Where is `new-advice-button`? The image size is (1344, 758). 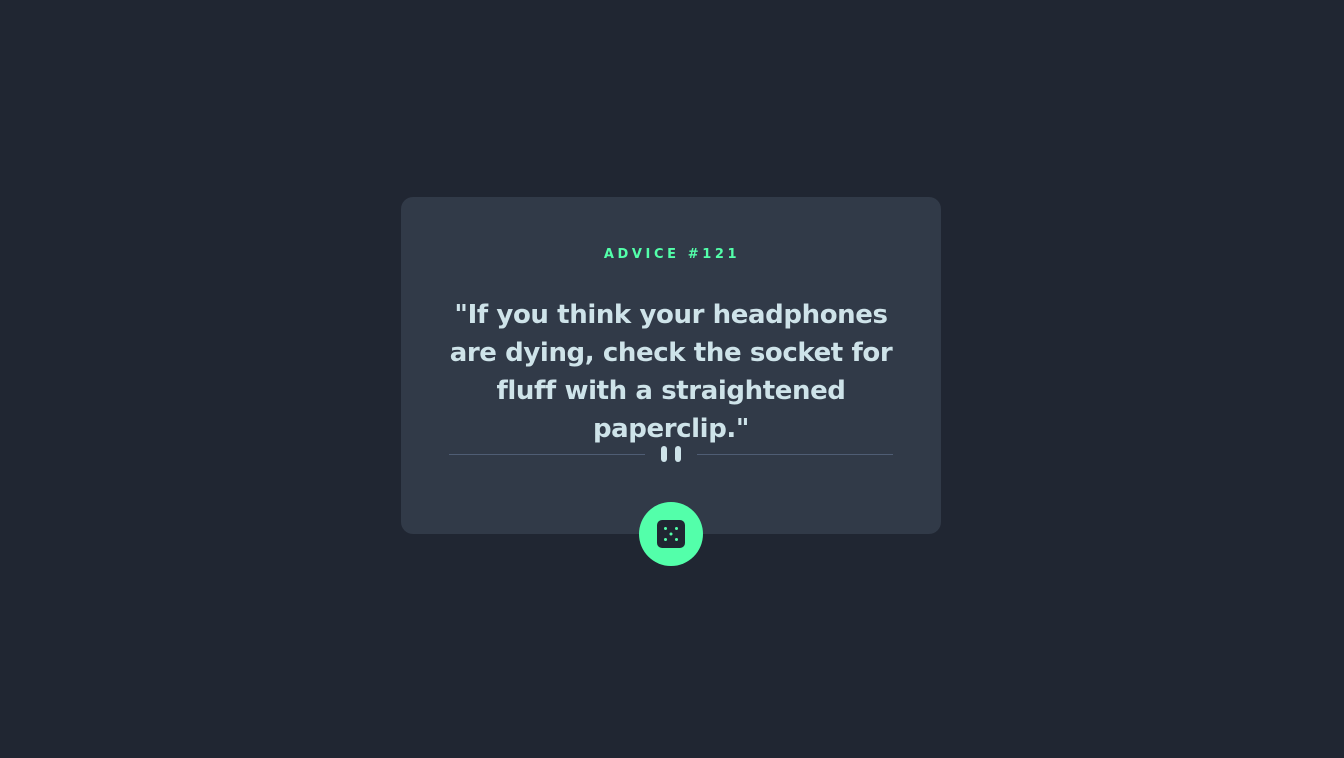 new-advice-button is located at coordinates (671, 534).